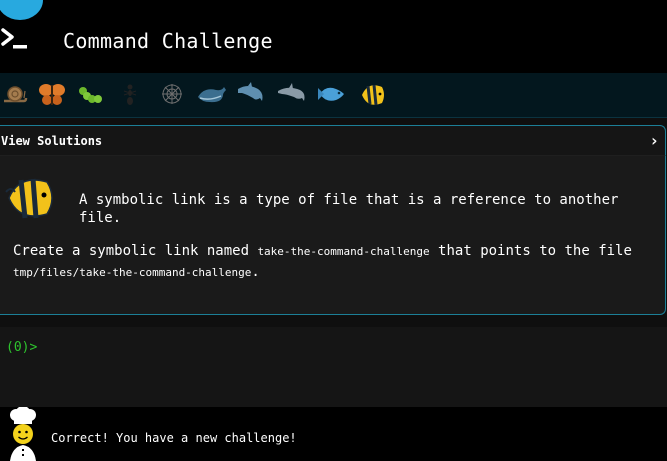 The width and height of the screenshot is (667, 461). Describe the element at coordinates (135, 251) in the screenshot. I see `task-text: Create a symbolic link named` at that location.